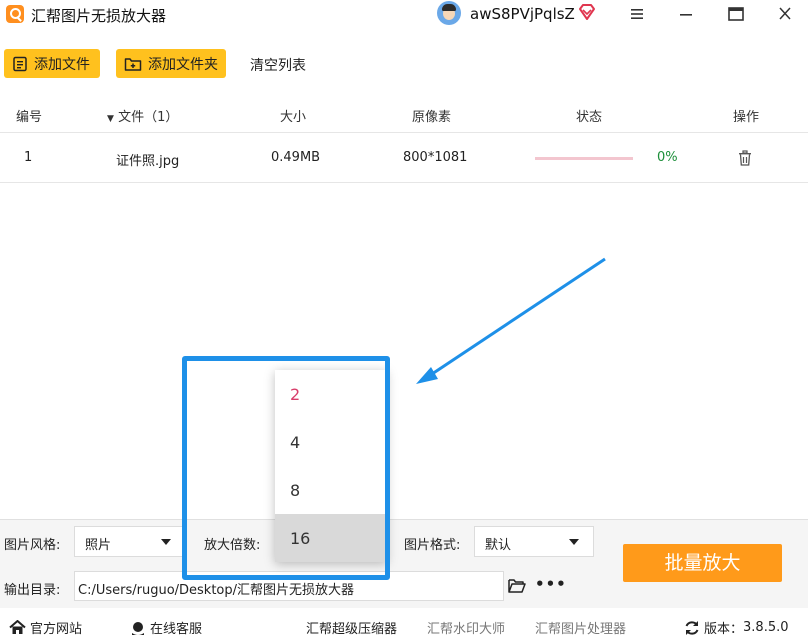 This screenshot has width=808, height=639. What do you see at coordinates (686, 14) in the screenshot?
I see `minimize-icon` at bounding box center [686, 14].